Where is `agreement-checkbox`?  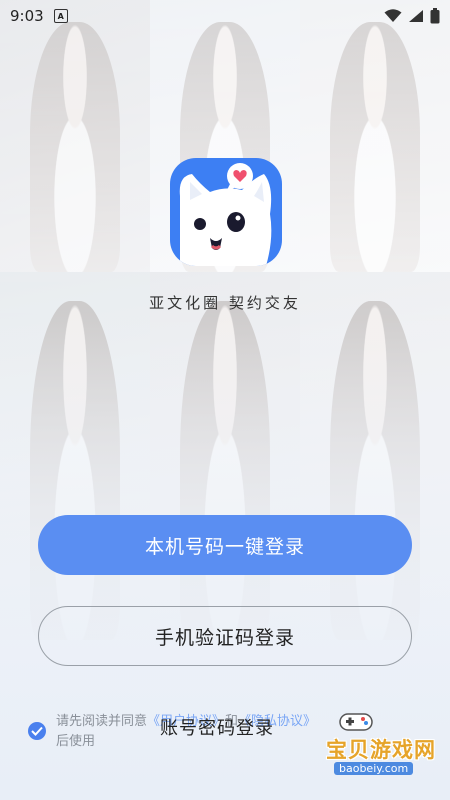
agreement-checkbox is located at coordinates (37, 731).